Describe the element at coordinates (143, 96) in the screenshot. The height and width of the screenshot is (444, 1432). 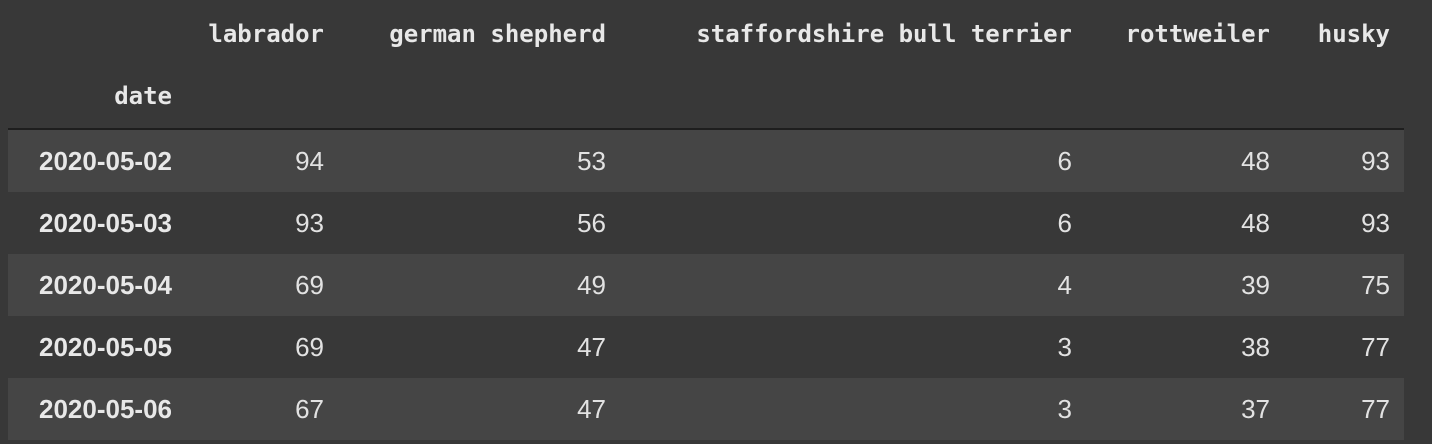
I see `index-name-label: date` at that location.